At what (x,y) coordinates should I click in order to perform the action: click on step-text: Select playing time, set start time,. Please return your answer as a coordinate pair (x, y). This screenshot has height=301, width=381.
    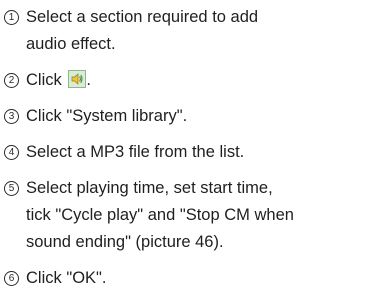
    Looking at the image, I should click on (149, 188).